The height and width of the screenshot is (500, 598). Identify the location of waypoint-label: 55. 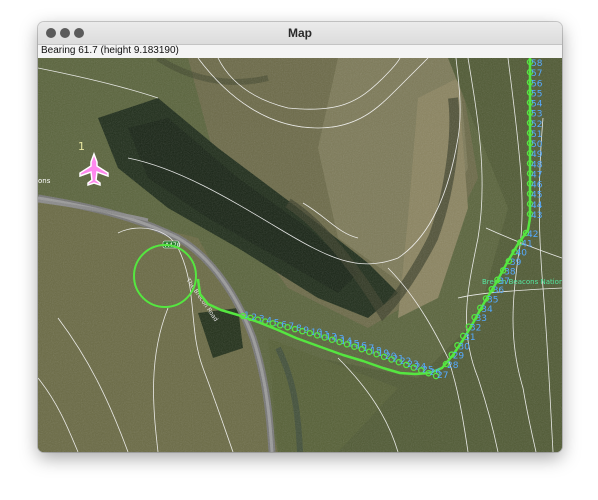
(536, 94).